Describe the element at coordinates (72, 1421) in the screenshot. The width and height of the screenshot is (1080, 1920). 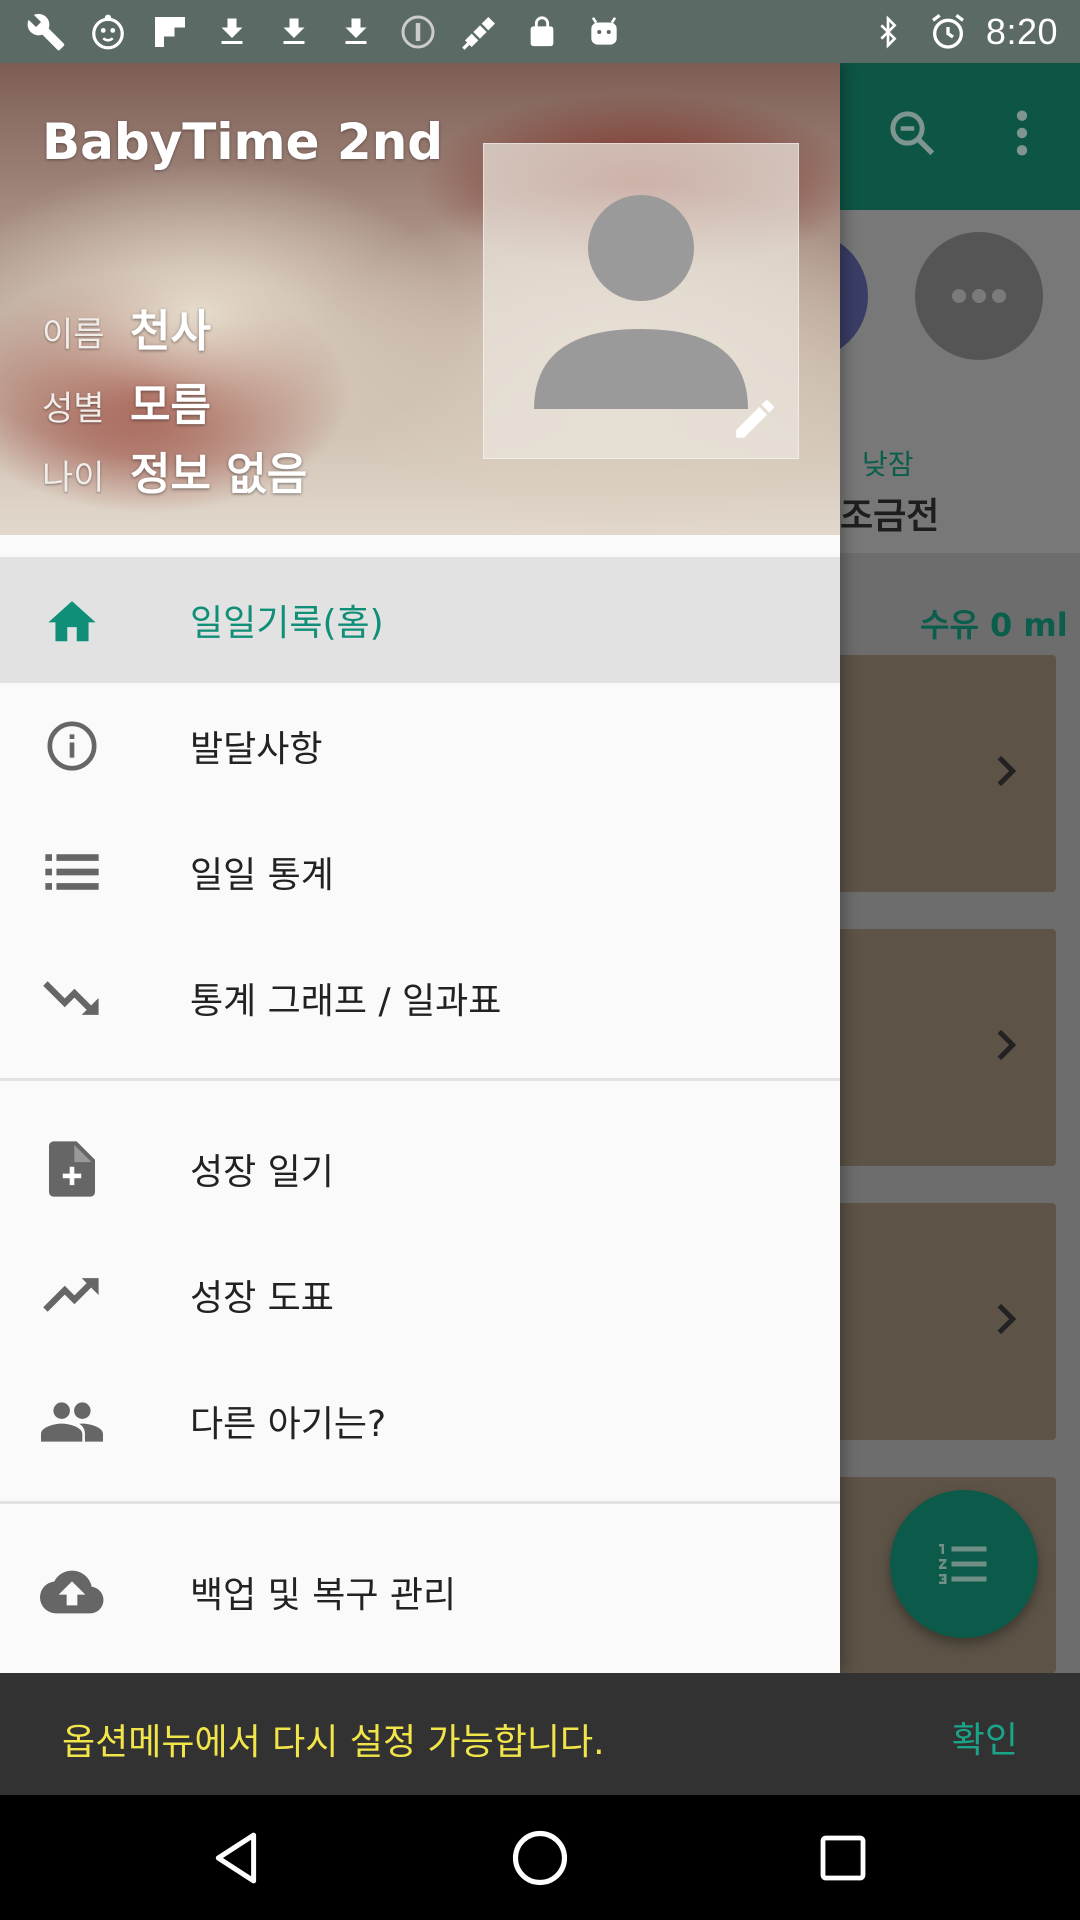
I see `people-icon` at that location.